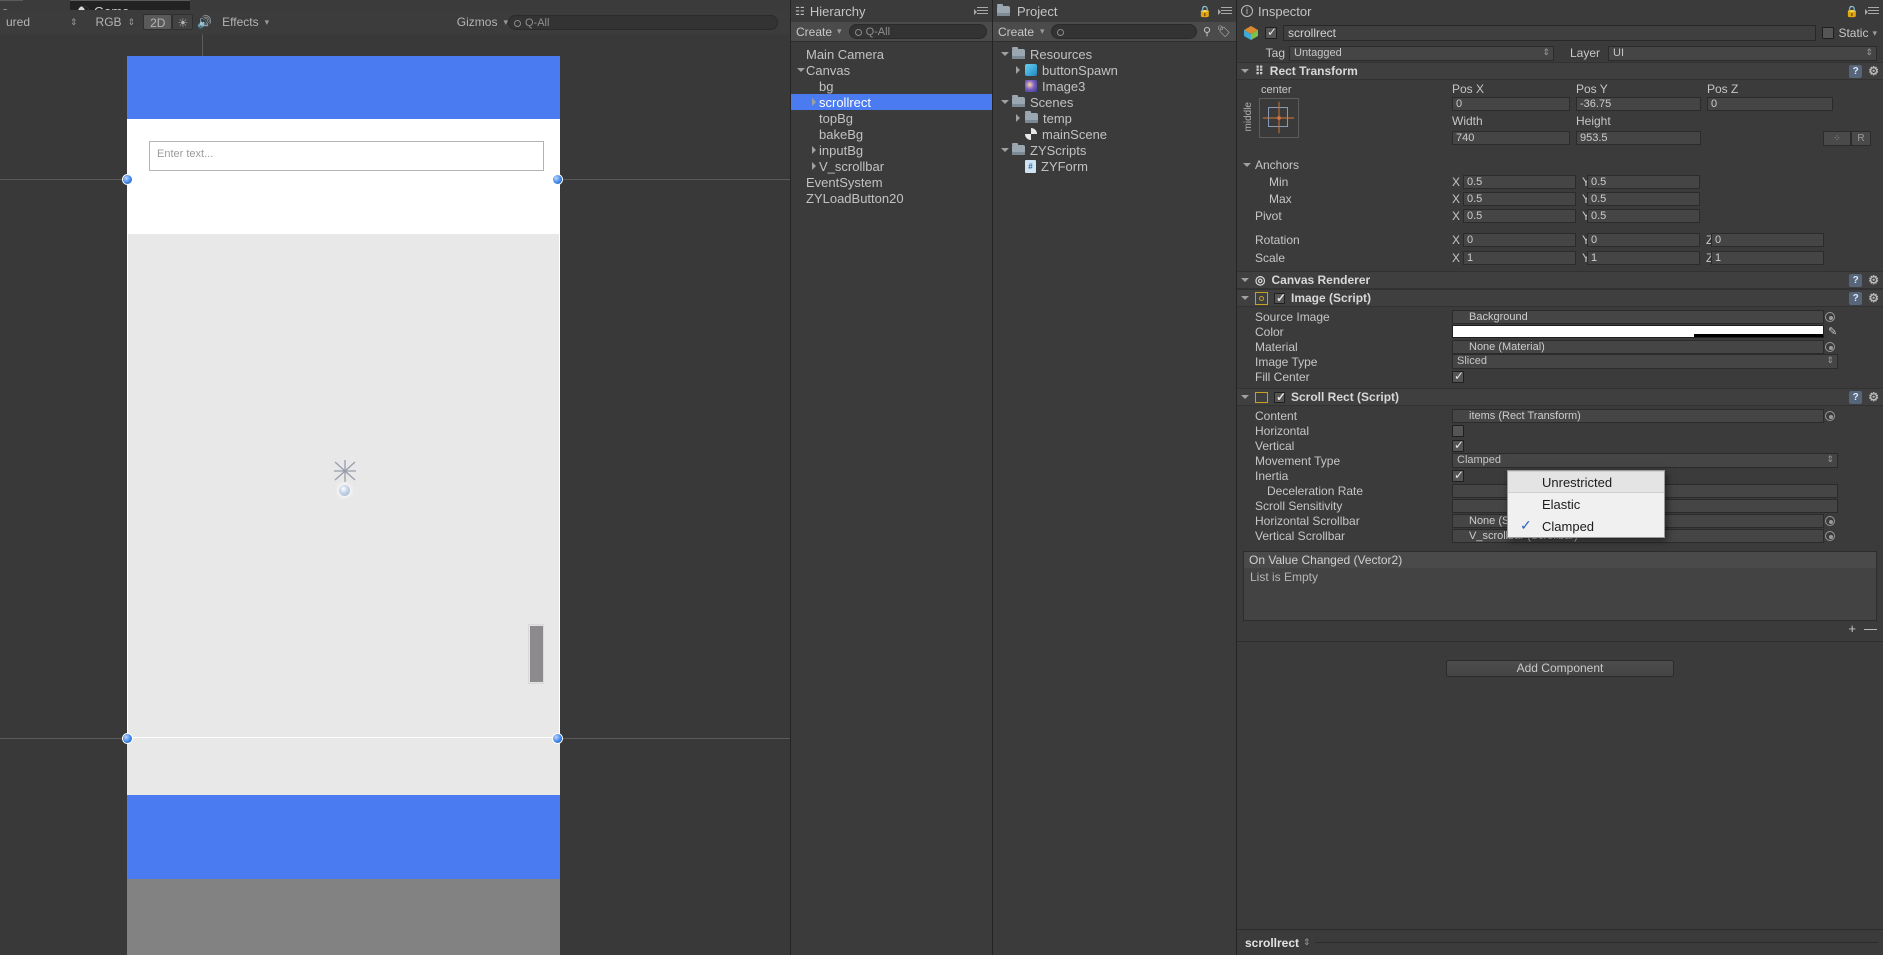 This screenshot has height=955, width=1883. Describe the element at coordinates (814, 32) in the screenshot. I see `hierarchy-create-button: Create` at that location.